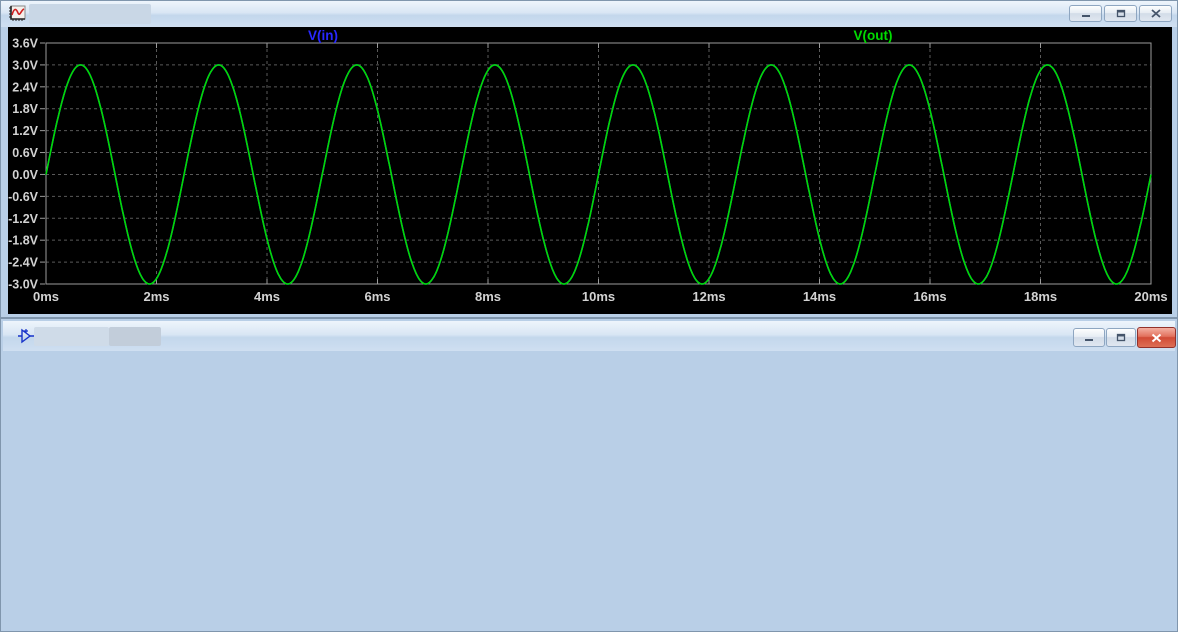  Describe the element at coordinates (873, 35) in the screenshot. I see `legend-Vout: V(out)` at that location.